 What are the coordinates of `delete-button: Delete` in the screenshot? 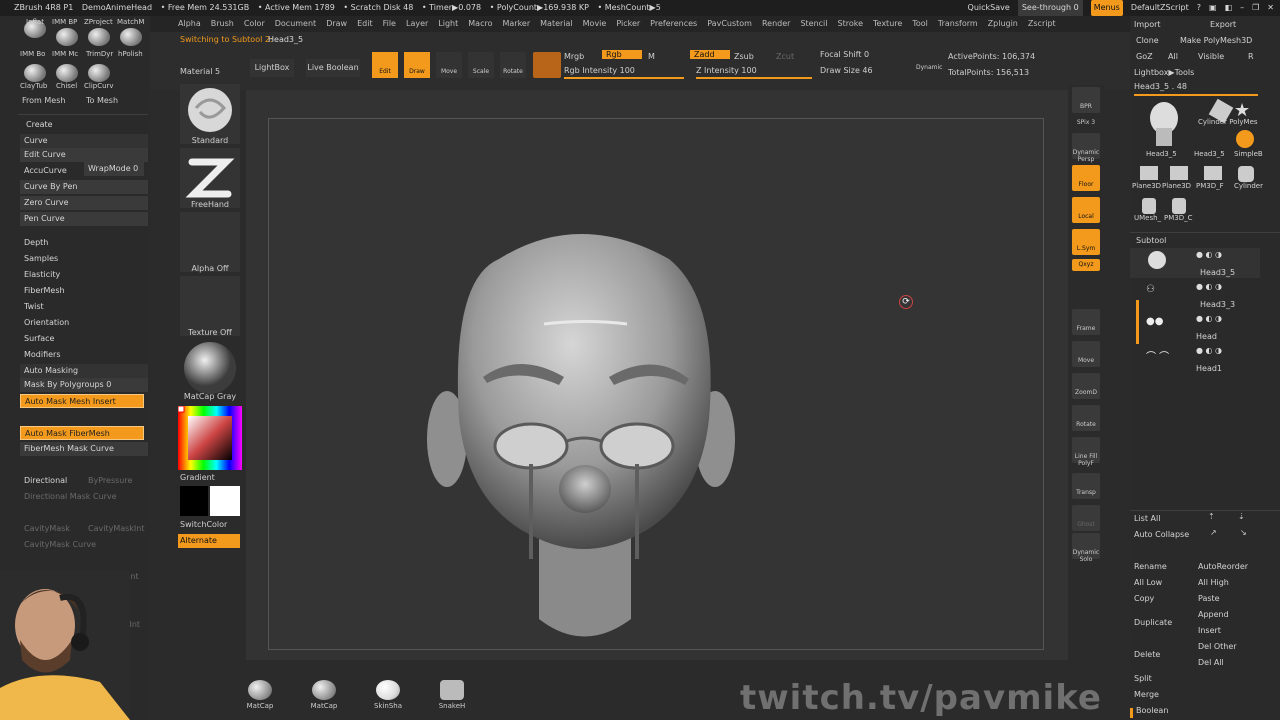 It's located at (1147, 654).